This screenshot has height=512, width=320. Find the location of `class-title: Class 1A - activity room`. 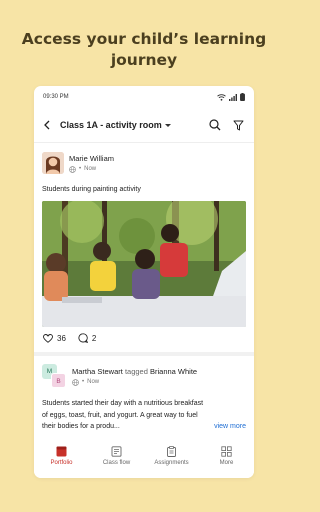

class-title: Class 1A - activity room is located at coordinates (111, 125).